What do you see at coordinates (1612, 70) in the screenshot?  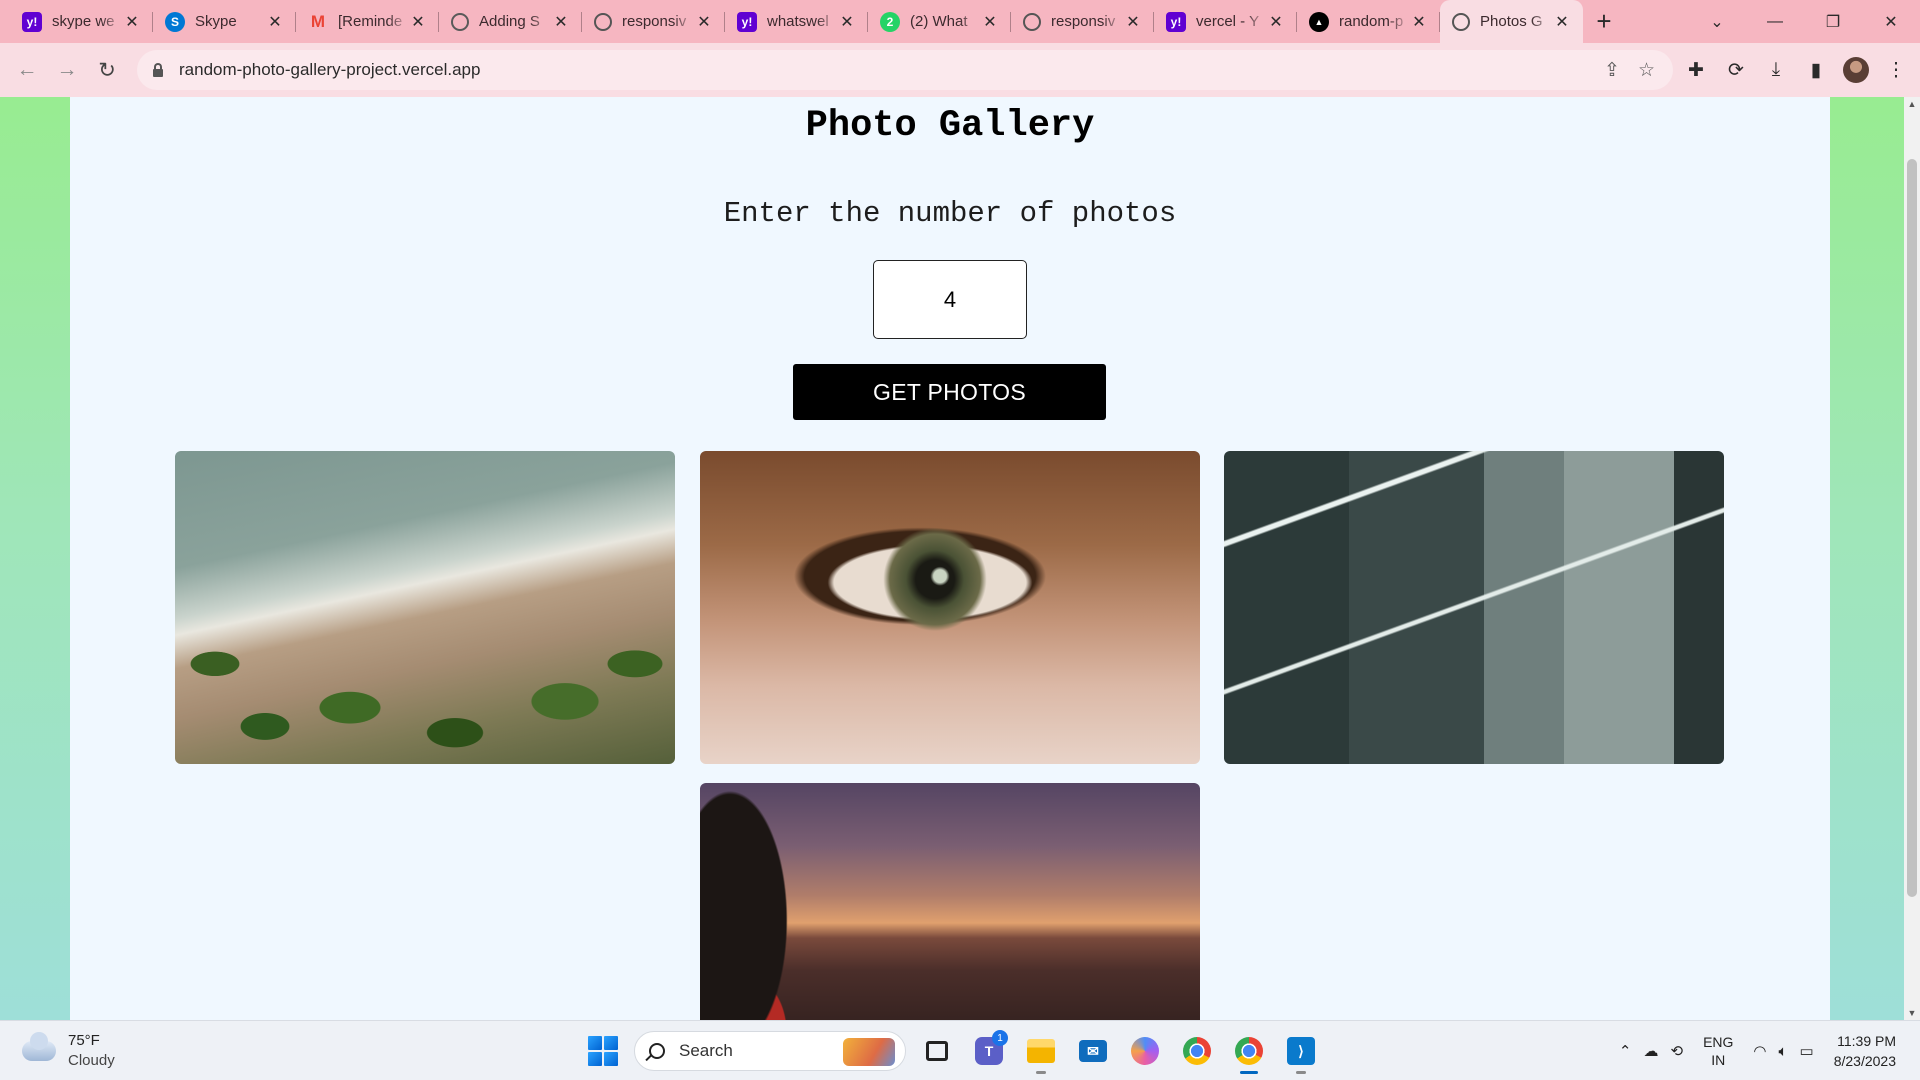 I see `share-icon: ⇪` at bounding box center [1612, 70].